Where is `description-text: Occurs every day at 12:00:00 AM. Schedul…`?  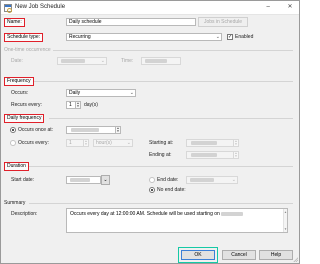 description-text: Occurs every day at 12:00:00 AM. Schedul… is located at coordinates (145, 214).